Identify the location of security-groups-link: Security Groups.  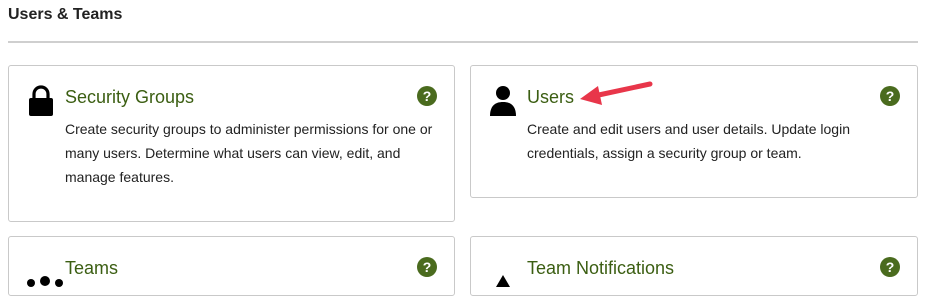
(129, 97).